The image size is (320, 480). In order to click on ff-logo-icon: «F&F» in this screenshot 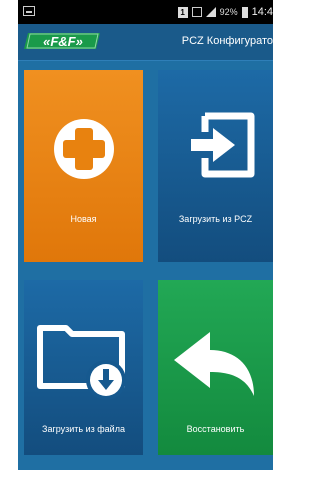, I will do `click(62, 41)`.